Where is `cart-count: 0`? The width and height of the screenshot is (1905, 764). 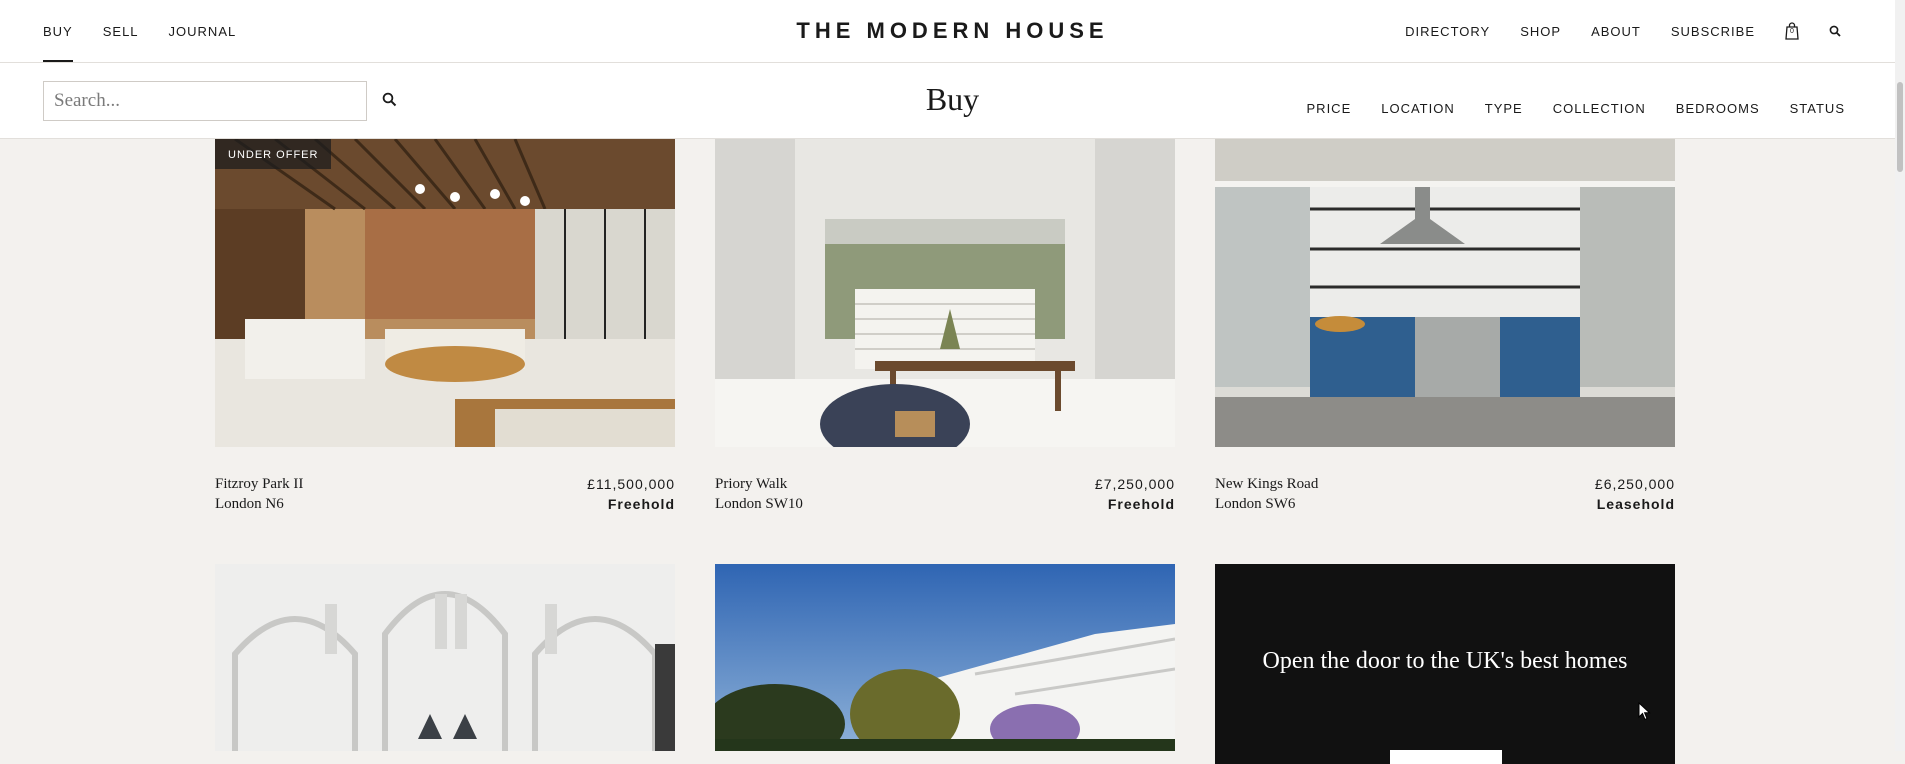
cart-count: 0 is located at coordinates (1792, 31).